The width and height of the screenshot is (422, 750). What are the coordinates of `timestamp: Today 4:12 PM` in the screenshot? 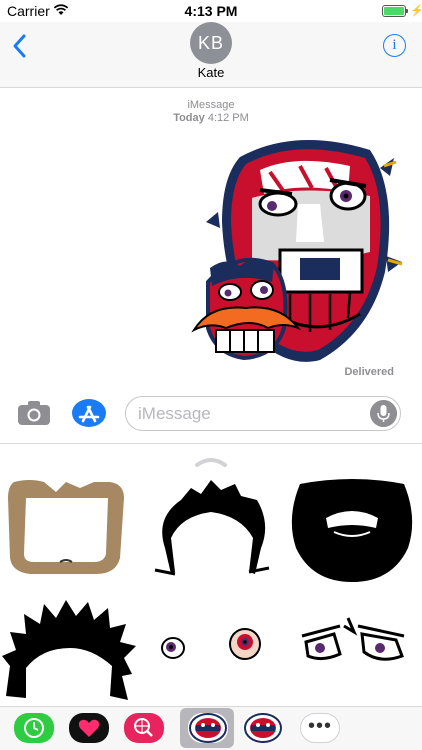 It's located at (211, 118).